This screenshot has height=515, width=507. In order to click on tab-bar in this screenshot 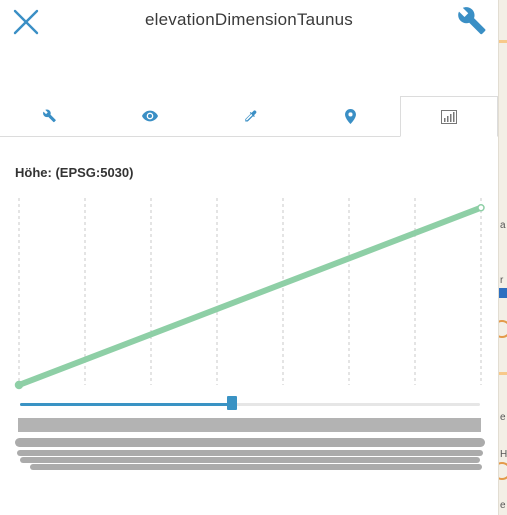, I will do `click(249, 116)`.